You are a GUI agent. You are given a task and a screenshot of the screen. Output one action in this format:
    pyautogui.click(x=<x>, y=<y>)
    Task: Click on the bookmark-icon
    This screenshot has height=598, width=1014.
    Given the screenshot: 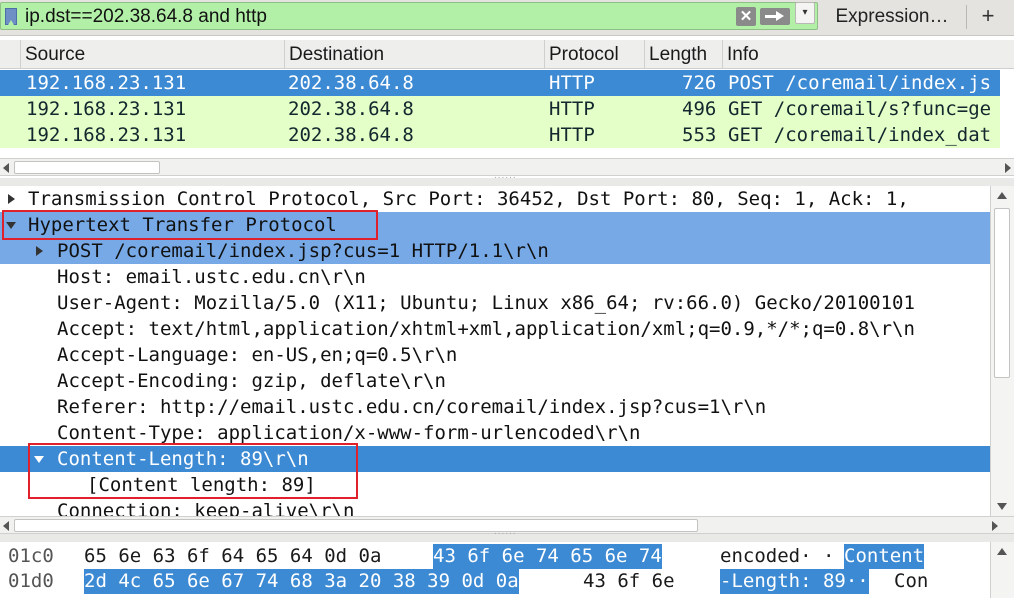 What is the action you would take?
    pyautogui.click(x=11, y=16)
    